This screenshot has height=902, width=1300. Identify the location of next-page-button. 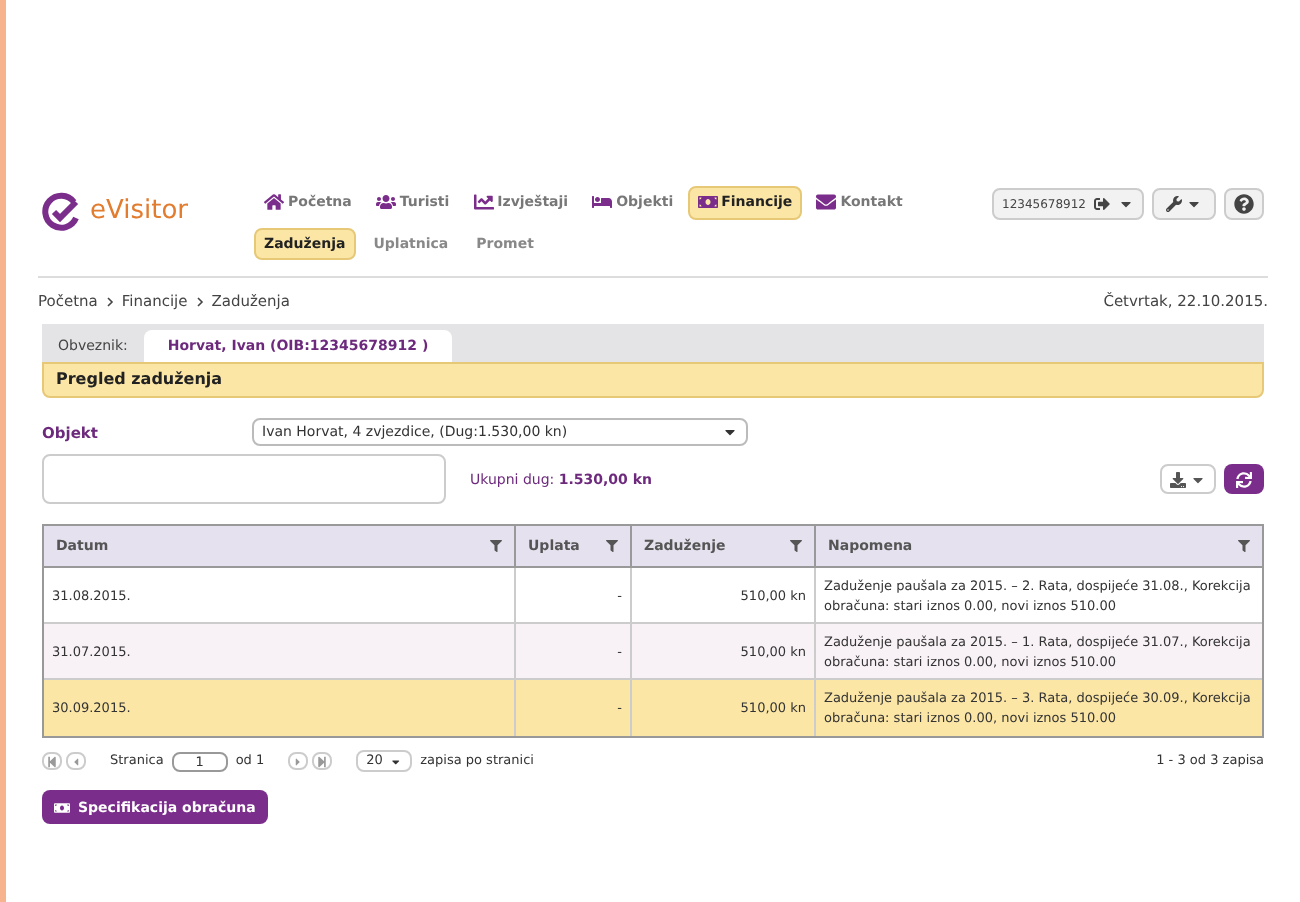
(298, 761).